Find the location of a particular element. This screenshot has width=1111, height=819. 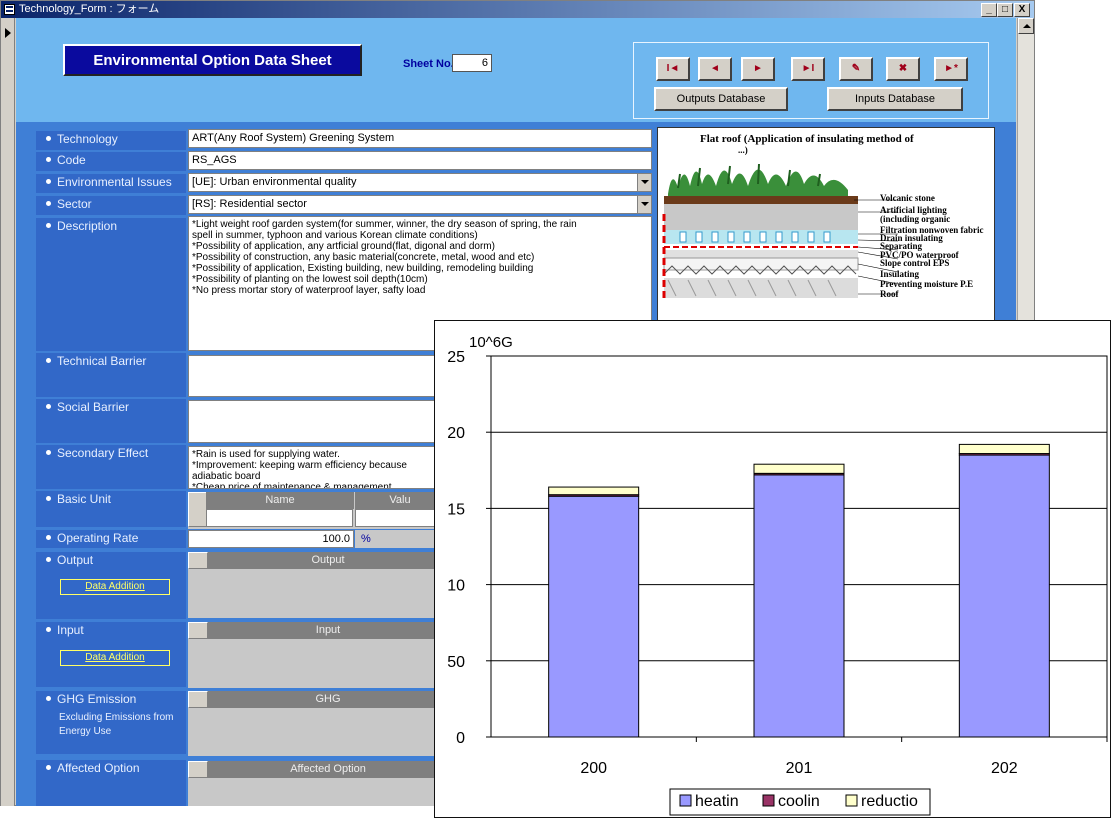

ghg-row-selector is located at coordinates (198, 699).